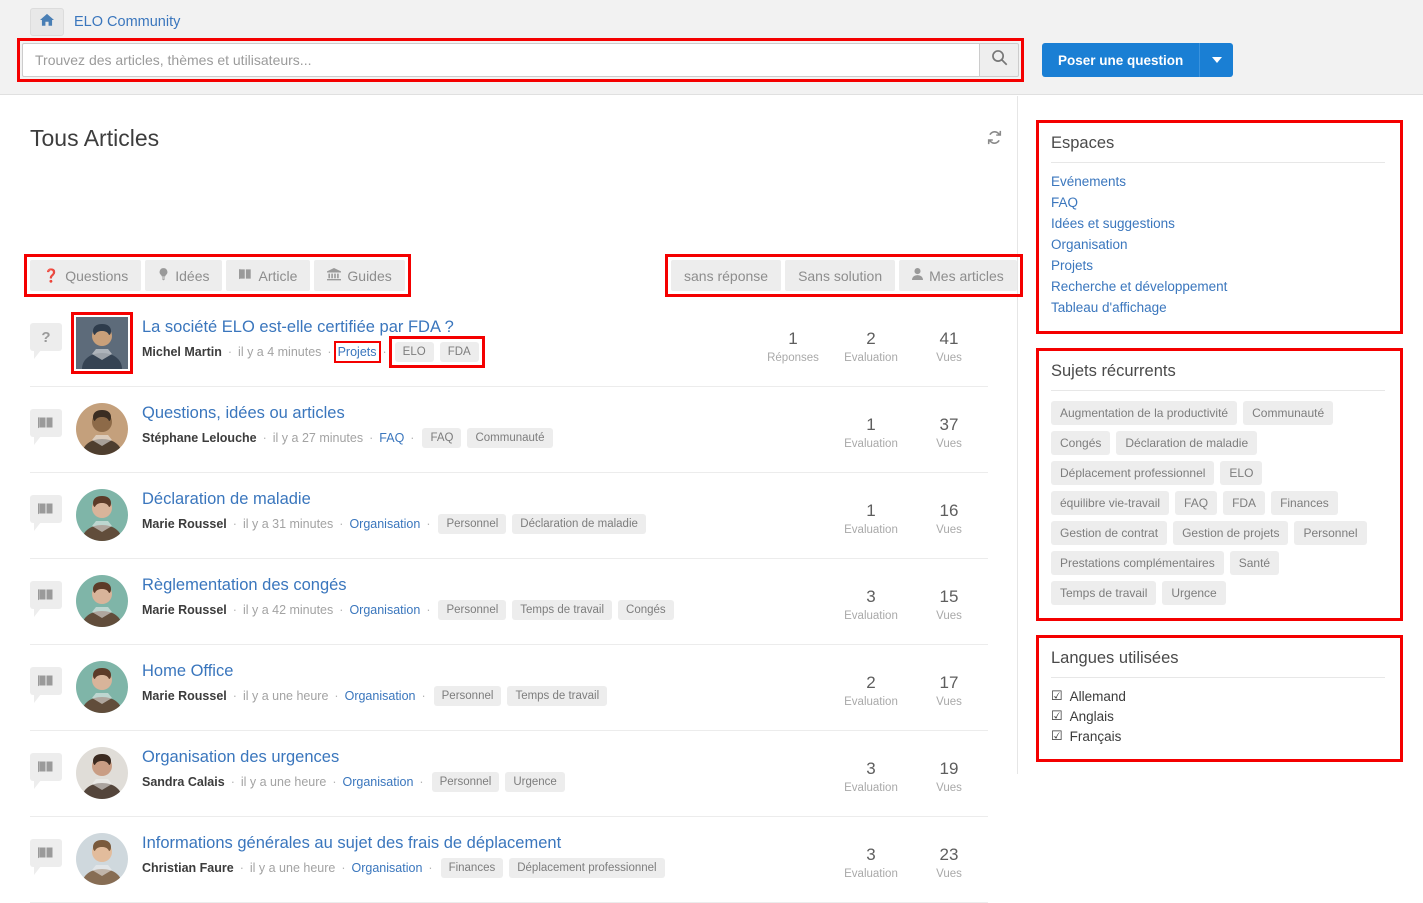  Describe the element at coordinates (1218, 736) in the screenshot. I see `language-row: ☑ Français` at that location.